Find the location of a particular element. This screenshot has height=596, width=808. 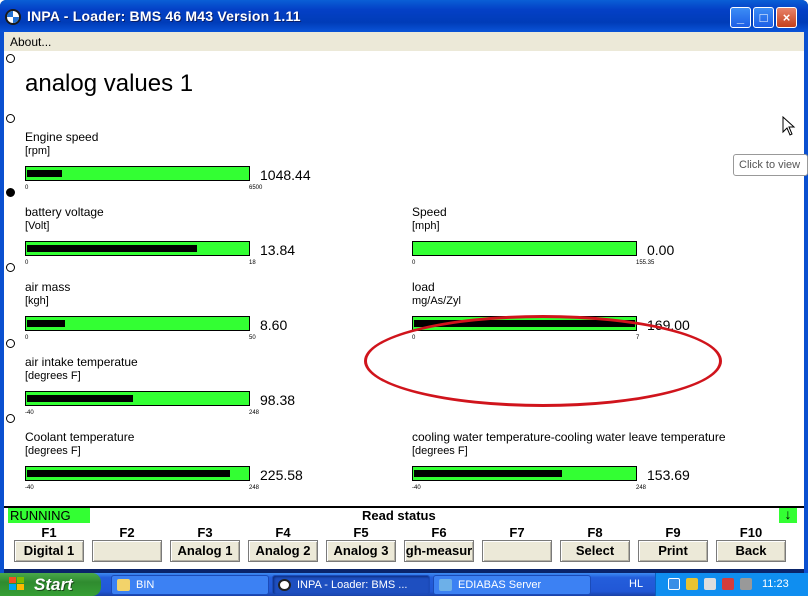

fkey-f9: F9 Print is located at coordinates (673, 545).